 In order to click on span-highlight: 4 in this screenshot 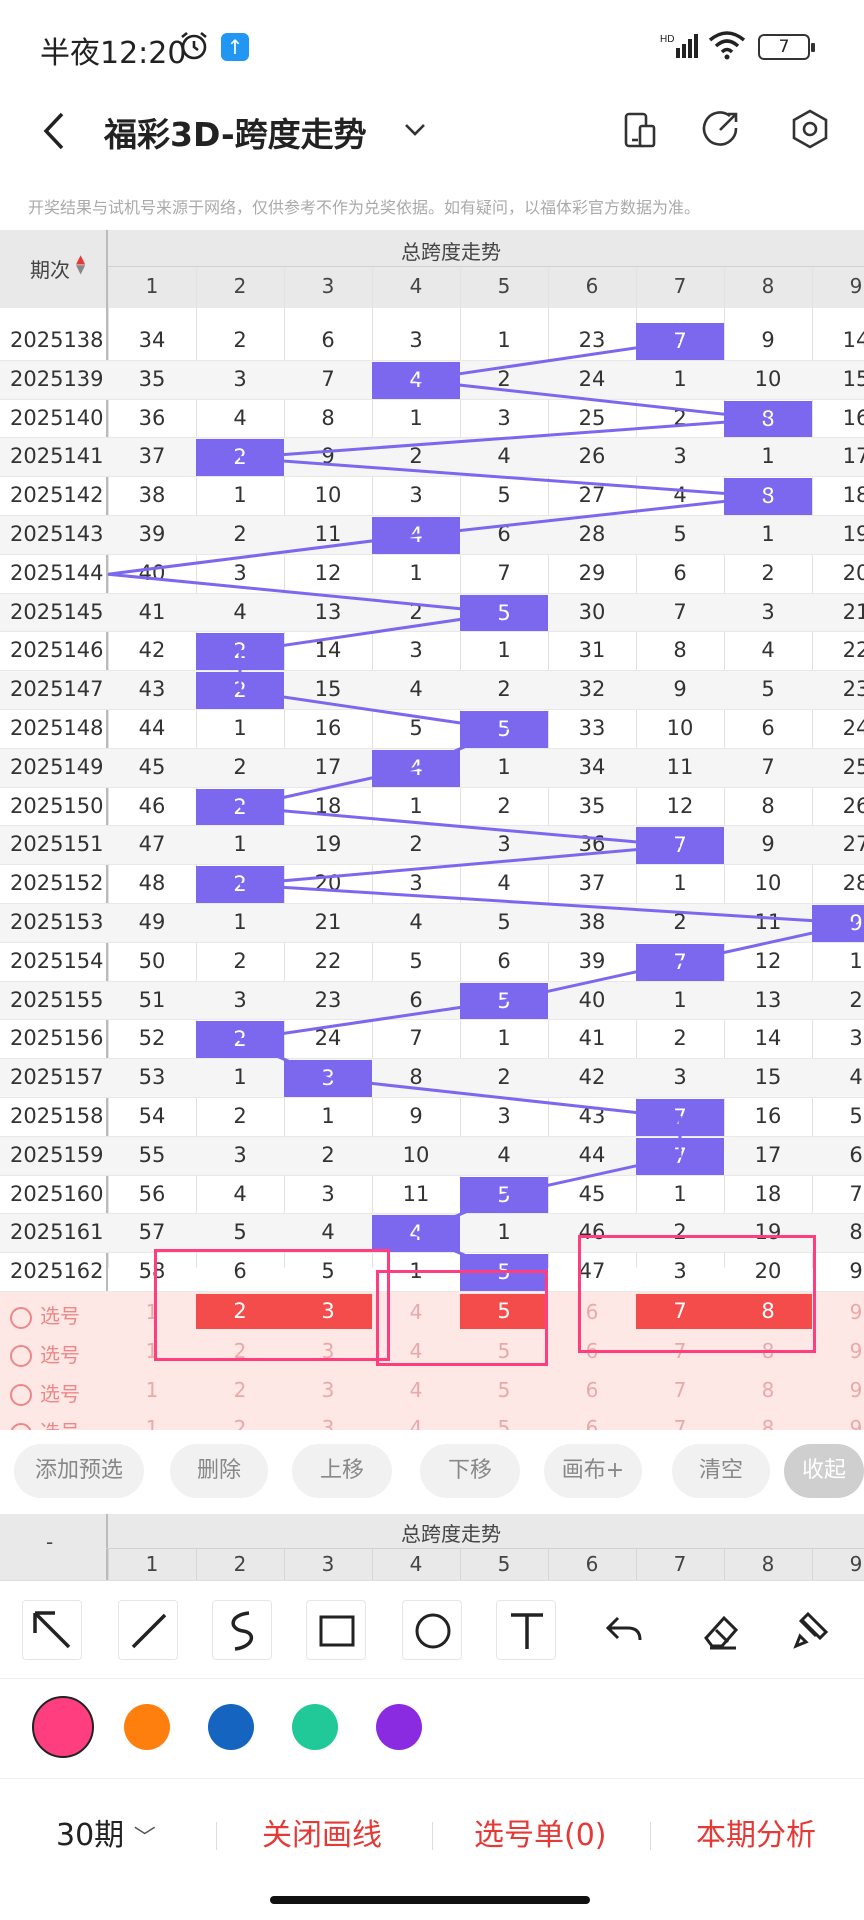, I will do `click(416, 535)`.